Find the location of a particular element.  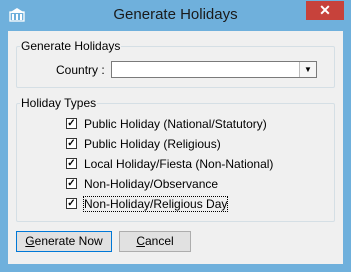

generate-now-button: Generate Now is located at coordinates (64, 241).